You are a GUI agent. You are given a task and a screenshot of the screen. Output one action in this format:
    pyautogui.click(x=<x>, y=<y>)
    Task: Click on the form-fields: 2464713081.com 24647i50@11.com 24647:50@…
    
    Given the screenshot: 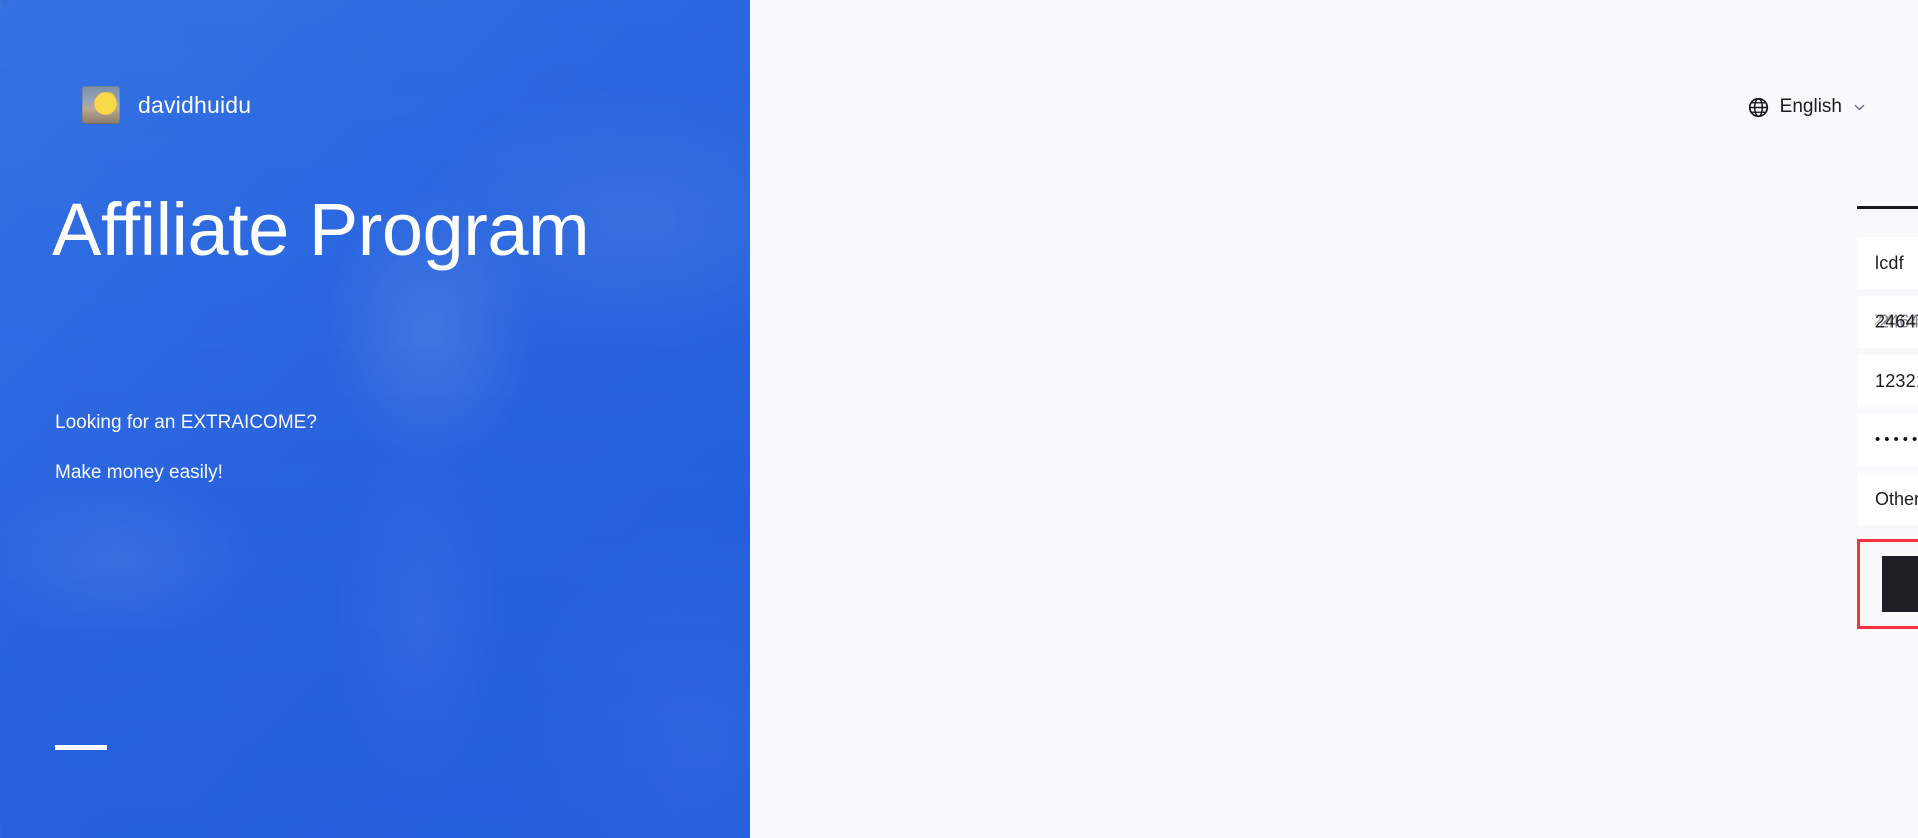 What is the action you would take?
    pyautogui.click(x=1887, y=455)
    